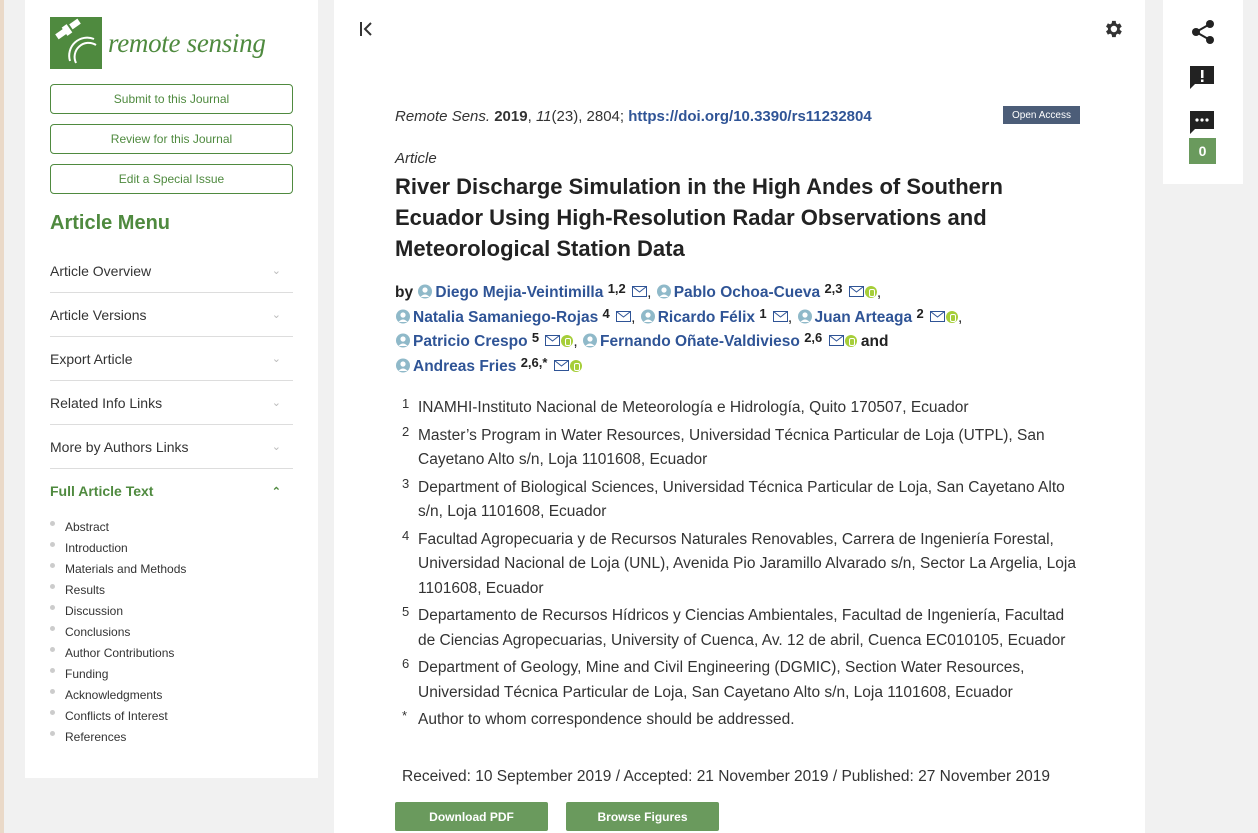 The image size is (1258, 833). Describe the element at coordinates (519, 292) in the screenshot. I see `author-name: Diego Mejia-Veintimilla` at that location.